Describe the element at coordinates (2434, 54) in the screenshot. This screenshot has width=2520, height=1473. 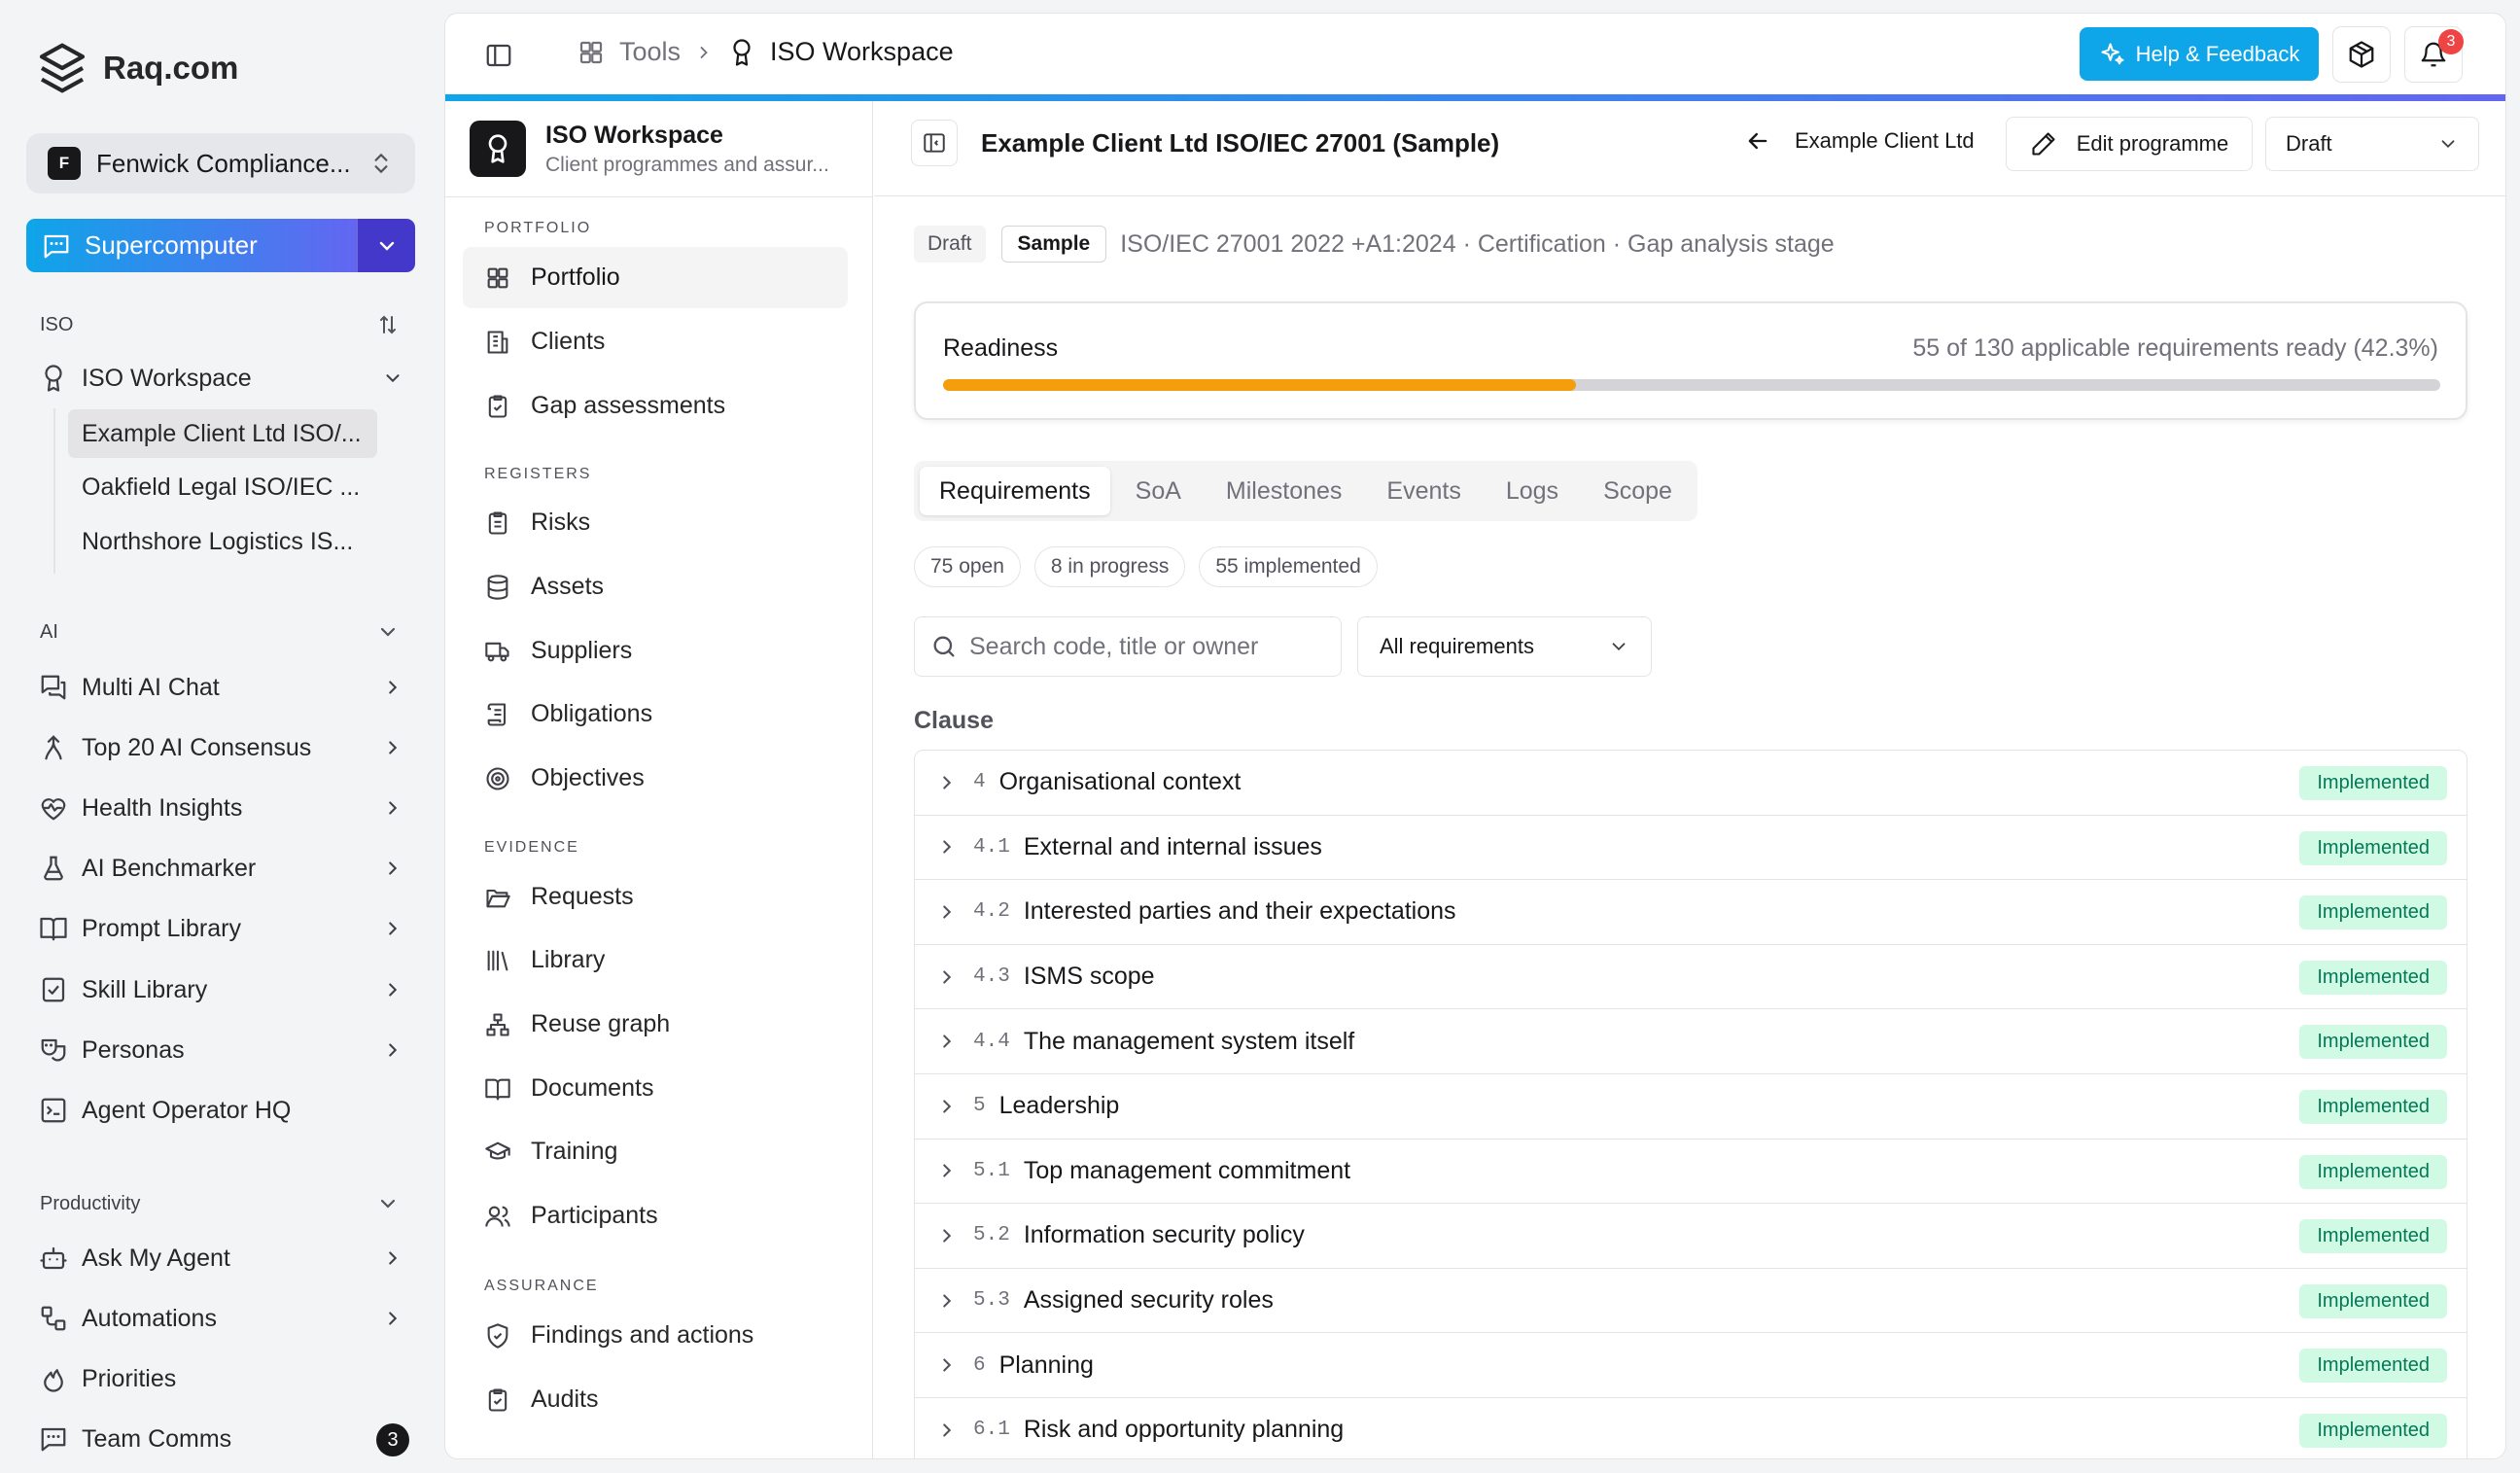
I see `notifications-button: 3` at that location.